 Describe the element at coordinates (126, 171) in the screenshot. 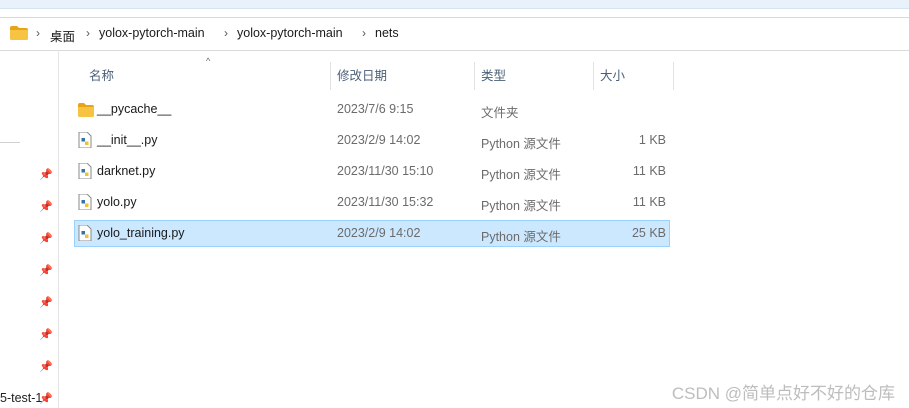

I see `file-name: darknet.py` at that location.